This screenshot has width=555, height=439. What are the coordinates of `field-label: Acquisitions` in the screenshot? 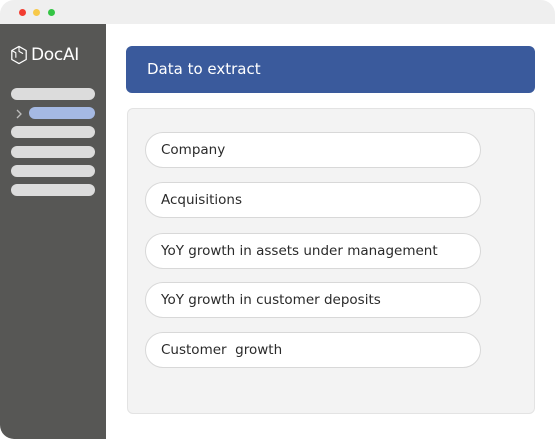 It's located at (201, 200).